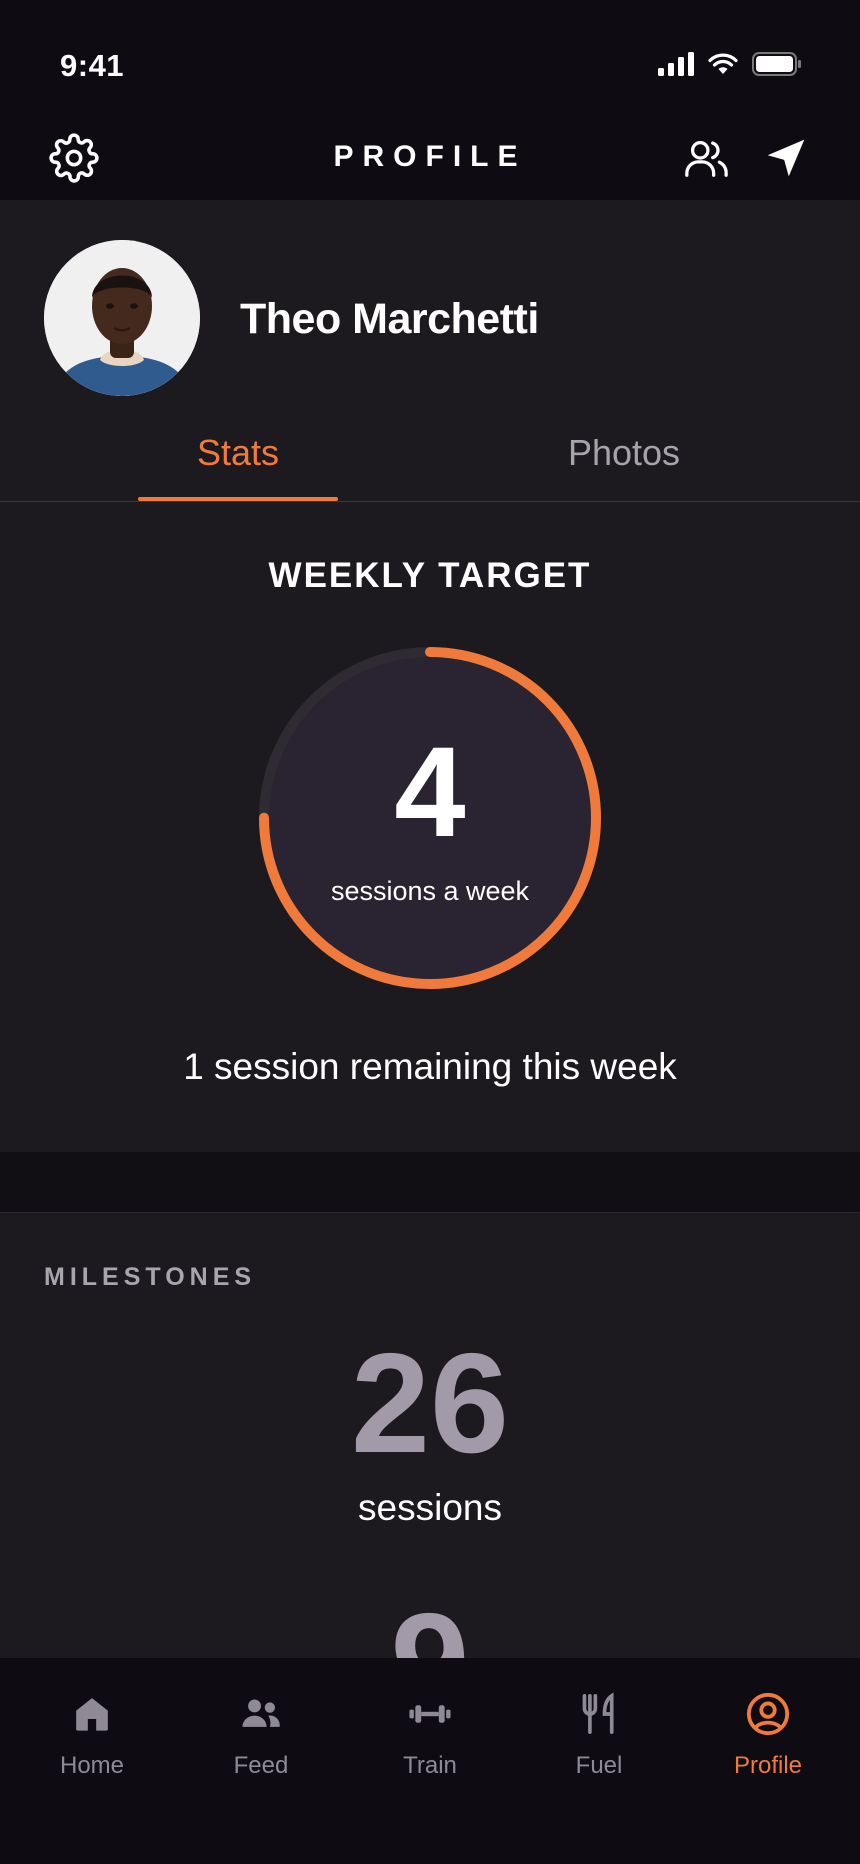 The height and width of the screenshot is (1864, 860). I want to click on fork-knife-icon, so click(598, 1713).